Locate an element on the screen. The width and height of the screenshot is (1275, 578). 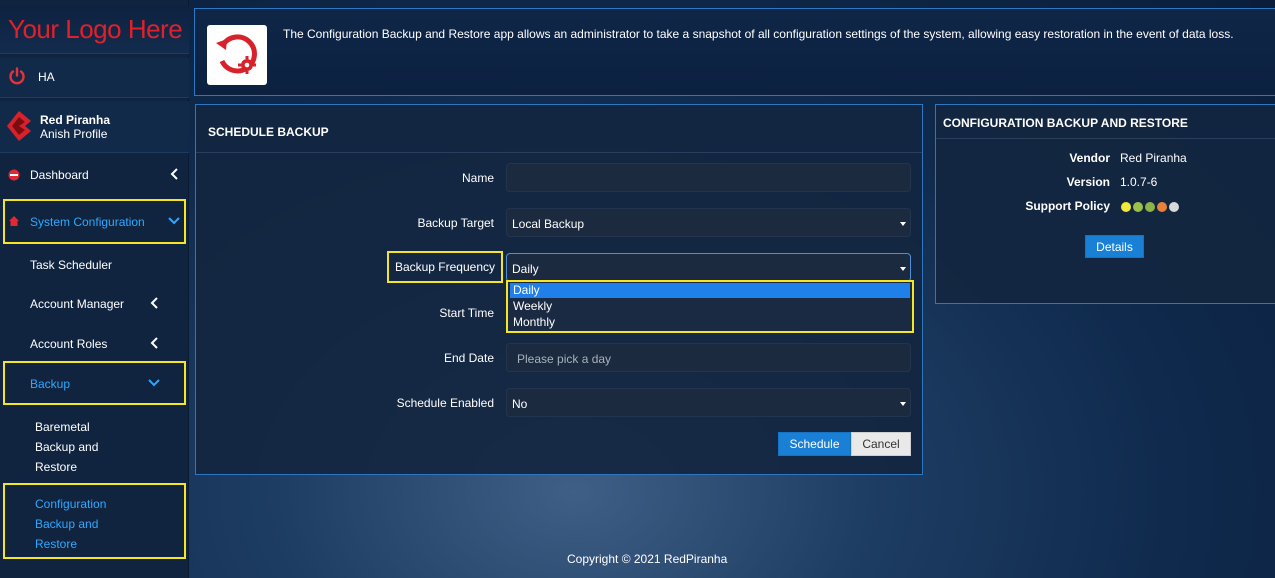
logo-text: Your Logo Here is located at coordinates (95, 29).